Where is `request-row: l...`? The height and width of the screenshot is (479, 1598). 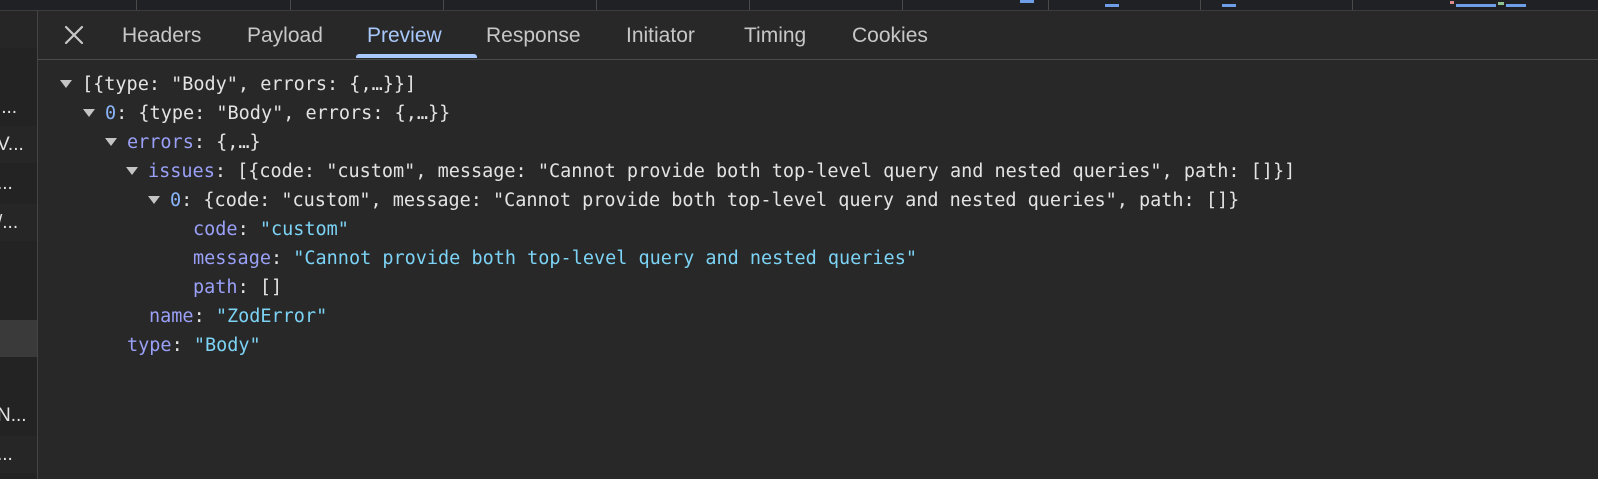 request-row: l... is located at coordinates (18, 107).